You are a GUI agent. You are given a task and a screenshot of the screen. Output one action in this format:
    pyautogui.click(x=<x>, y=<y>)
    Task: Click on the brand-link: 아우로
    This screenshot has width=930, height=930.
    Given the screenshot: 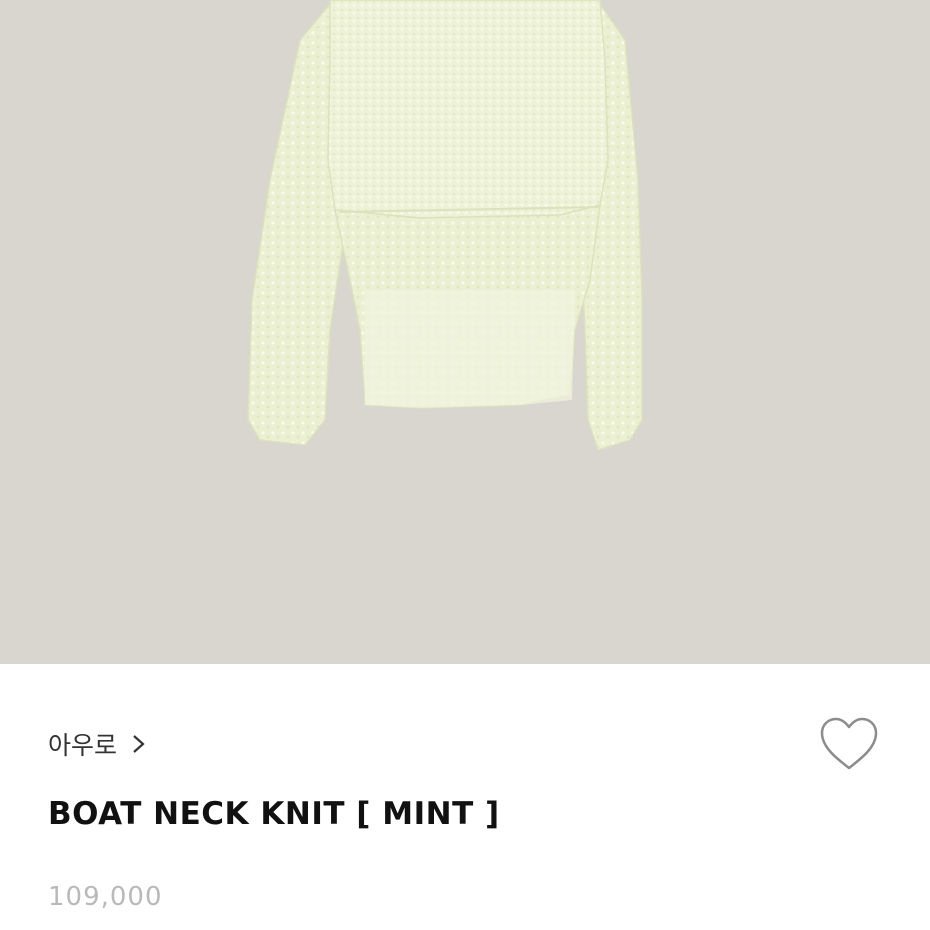 What is the action you would take?
    pyautogui.click(x=98, y=744)
    